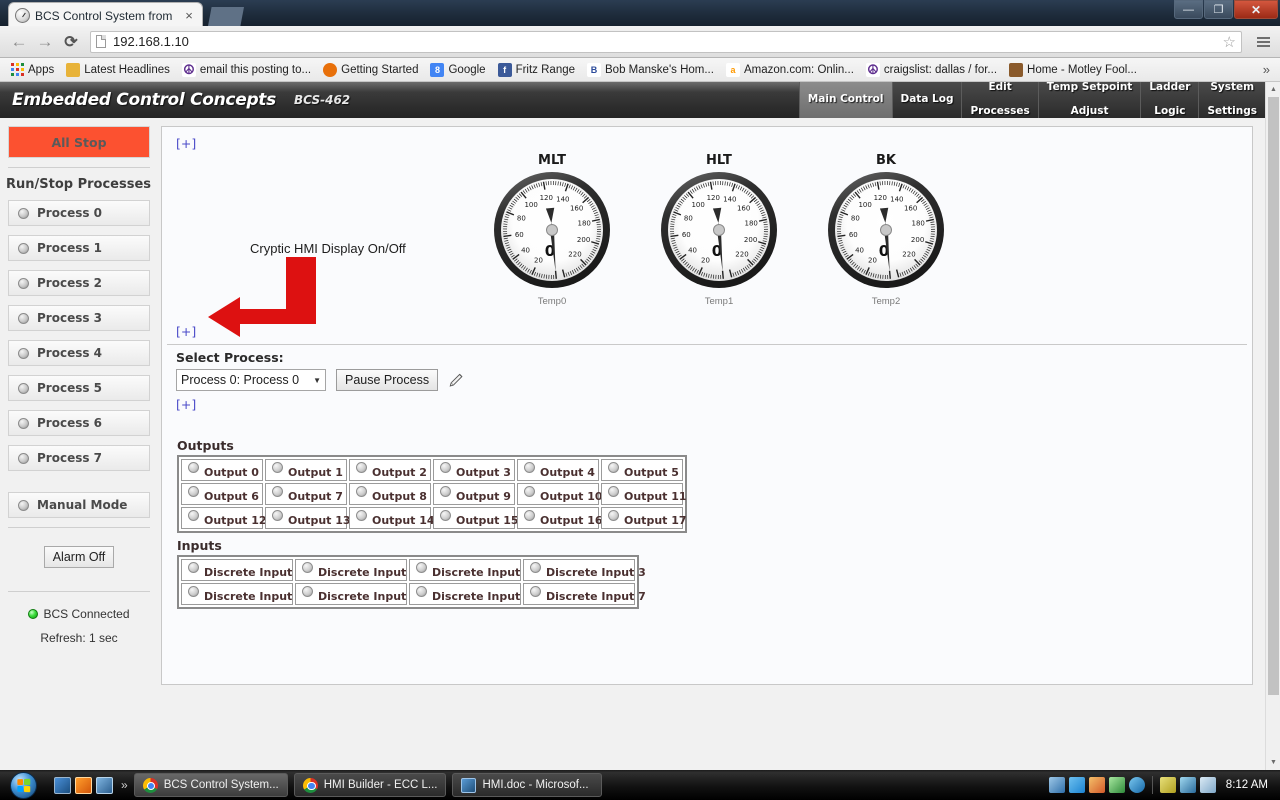 This screenshot has width=1280, height=800. I want to click on output-output-3: Output 3, so click(474, 470).